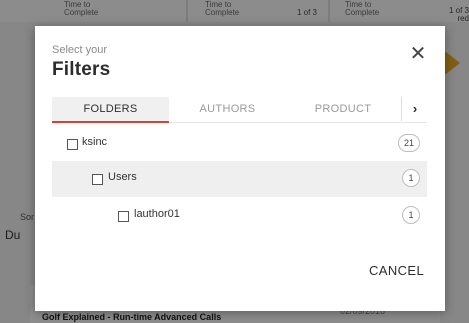 Image resolution: width=469 pixels, height=323 pixels. Describe the element at coordinates (401, 109) in the screenshot. I see `tab-separator` at that location.